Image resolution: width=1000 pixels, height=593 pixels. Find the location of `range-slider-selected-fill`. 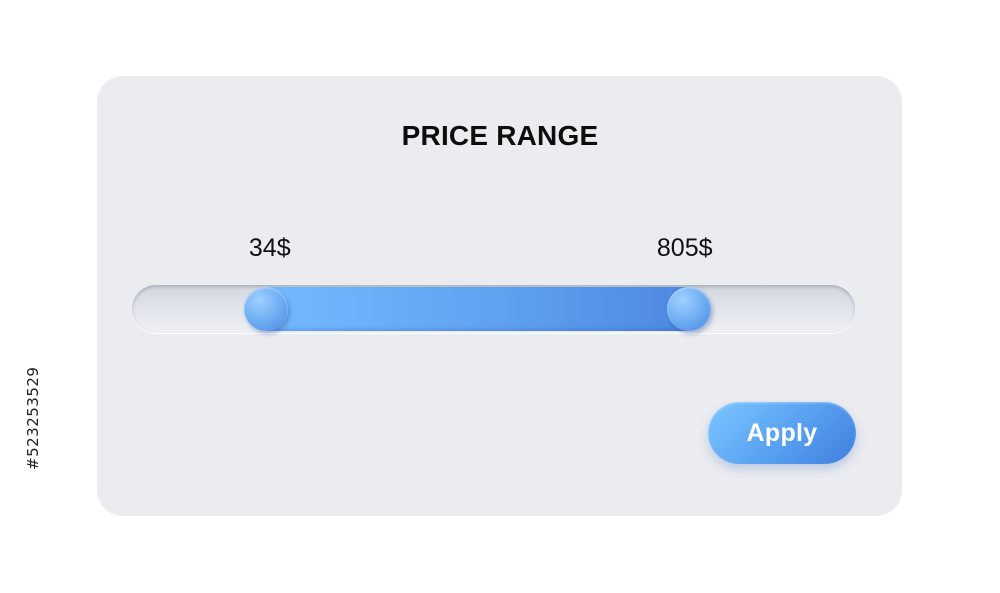

range-slider-selected-fill is located at coordinates (477, 309).